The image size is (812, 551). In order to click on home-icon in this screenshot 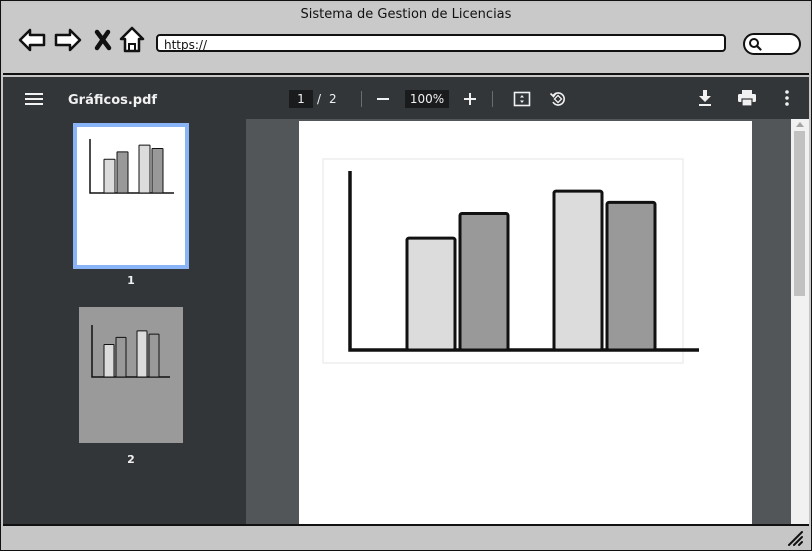, I will do `click(132, 40)`.